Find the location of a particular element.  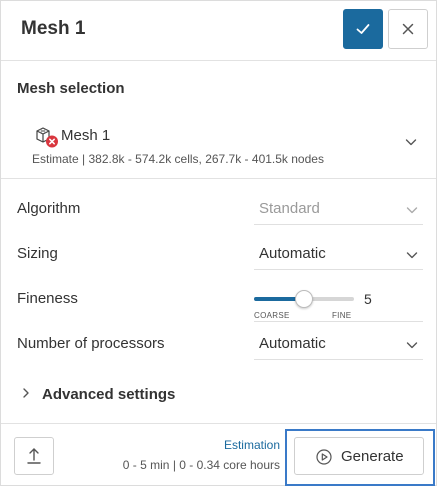

fineness-min-label: COARSE is located at coordinates (272, 315).